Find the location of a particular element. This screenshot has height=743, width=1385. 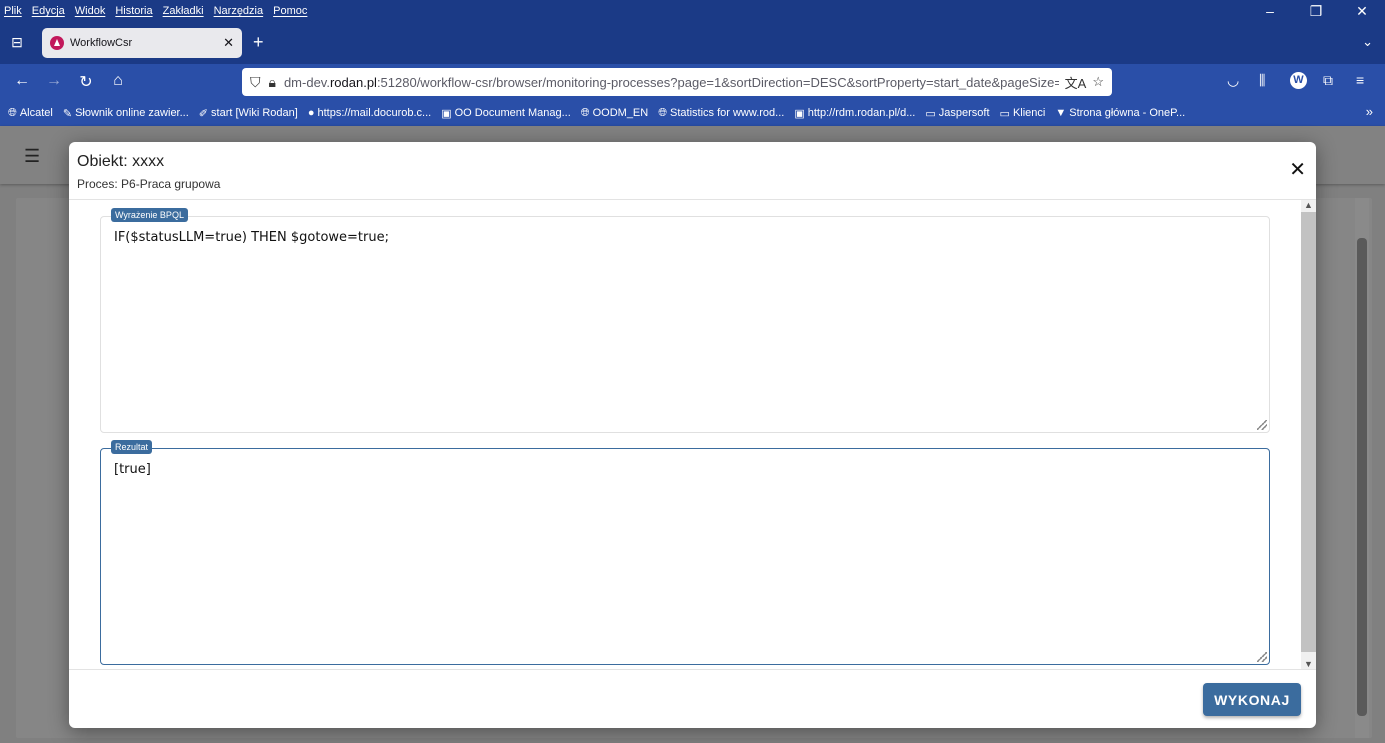

back-icon: ← is located at coordinates (22, 81).